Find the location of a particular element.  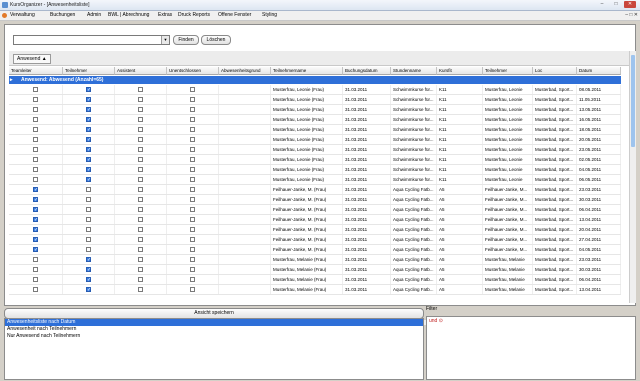

menu-admin: Admin is located at coordinates (94, 15).